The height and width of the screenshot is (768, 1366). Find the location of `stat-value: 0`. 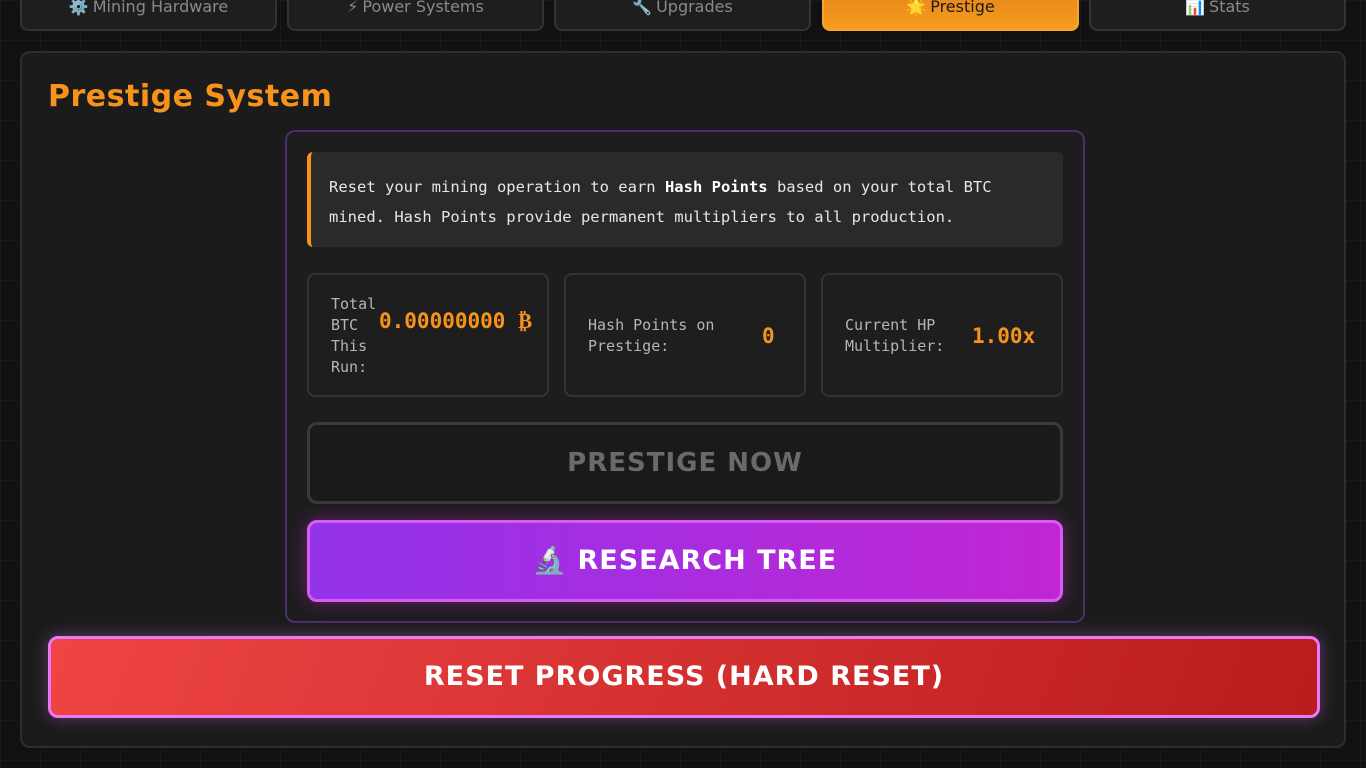

stat-value: 0 is located at coordinates (768, 336).